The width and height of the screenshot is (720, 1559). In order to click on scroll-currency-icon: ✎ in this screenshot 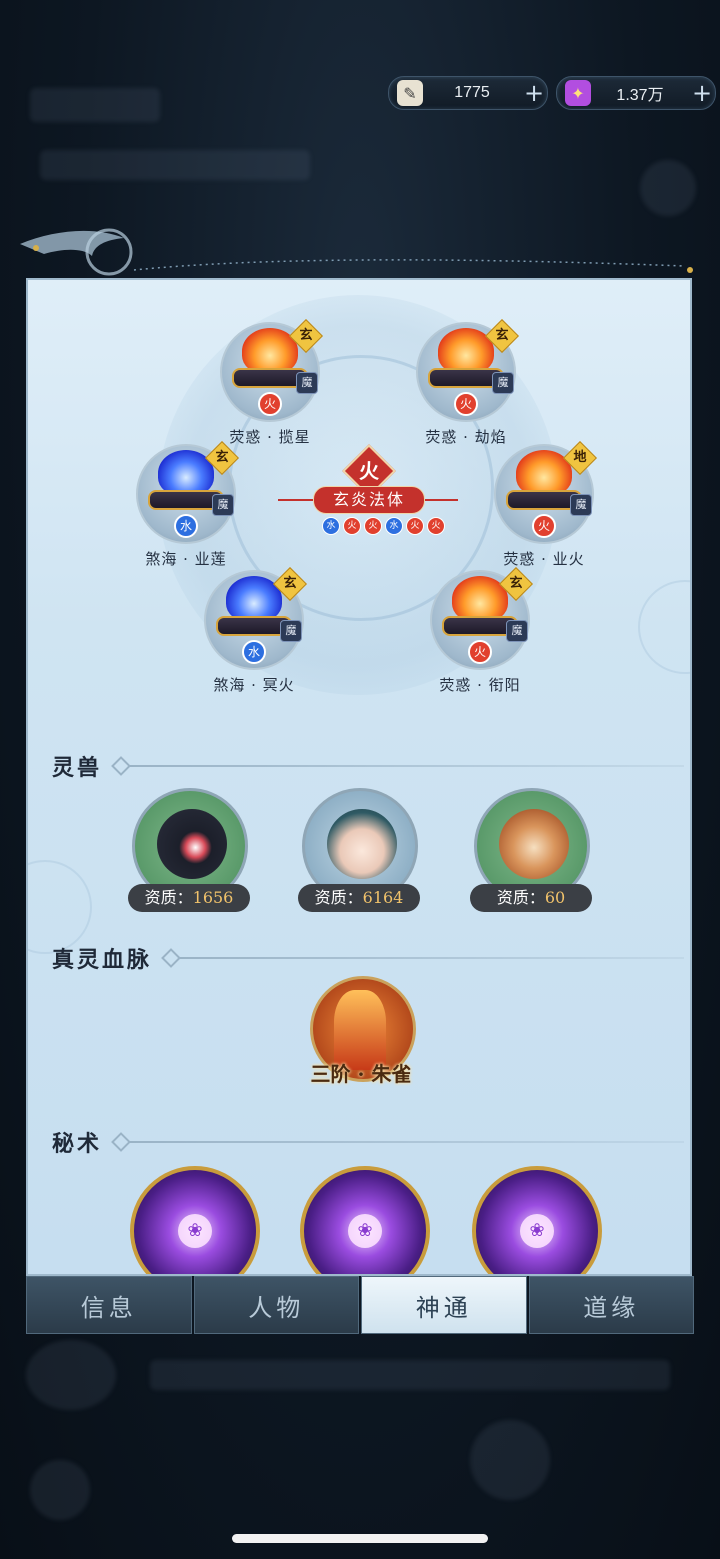, I will do `click(410, 93)`.